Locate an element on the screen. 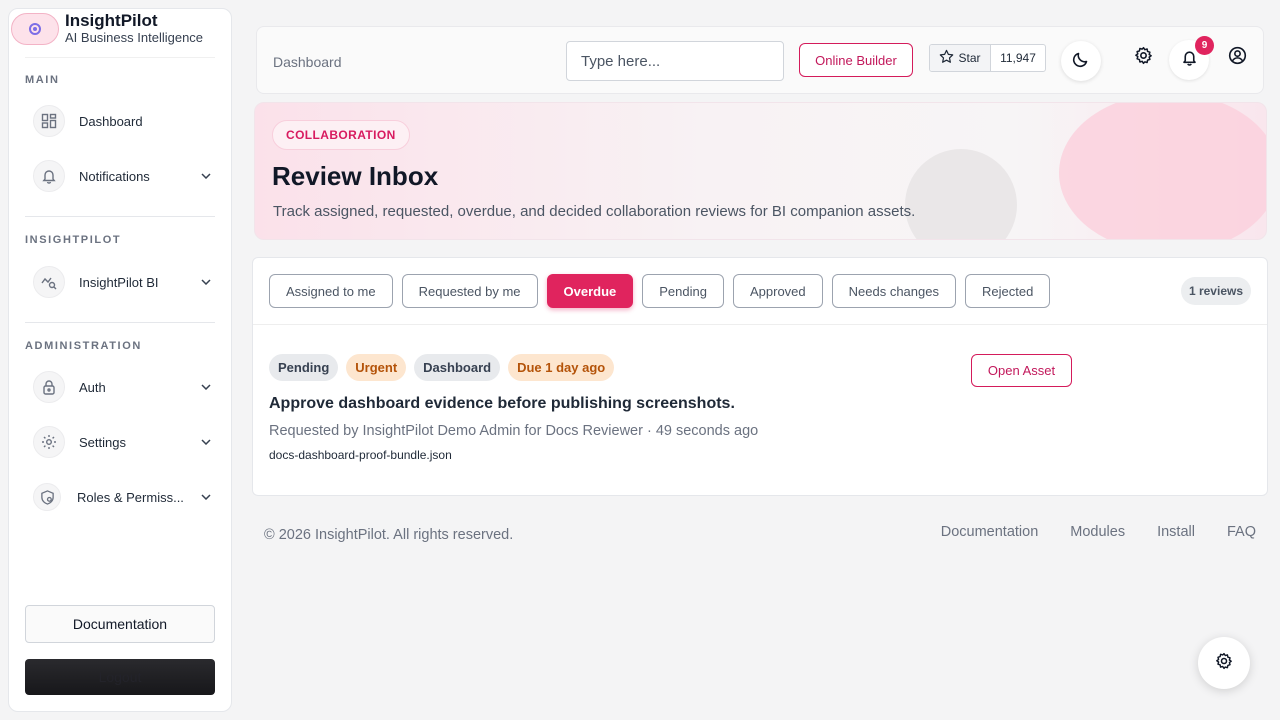 The height and width of the screenshot is (720, 1280). filter-requested-by-me: Requested by me is located at coordinates (469, 291).